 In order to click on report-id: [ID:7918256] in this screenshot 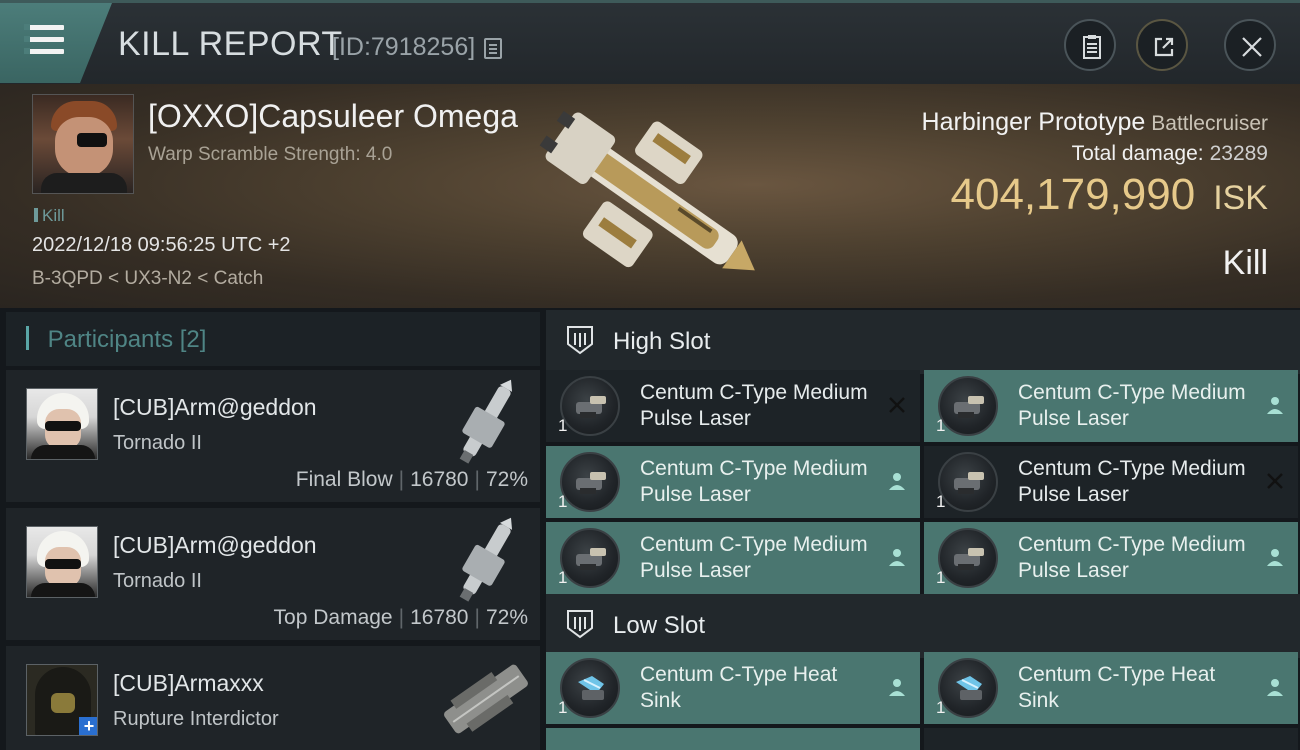, I will do `click(404, 47)`.